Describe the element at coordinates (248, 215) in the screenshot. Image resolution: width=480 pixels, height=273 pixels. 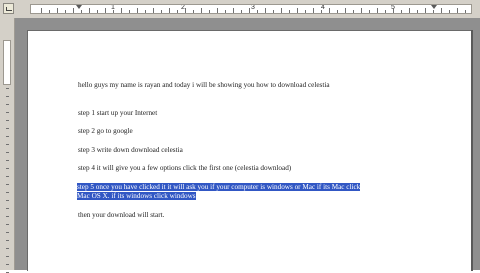
I see `final-paragraph: then your download will start.` at that location.